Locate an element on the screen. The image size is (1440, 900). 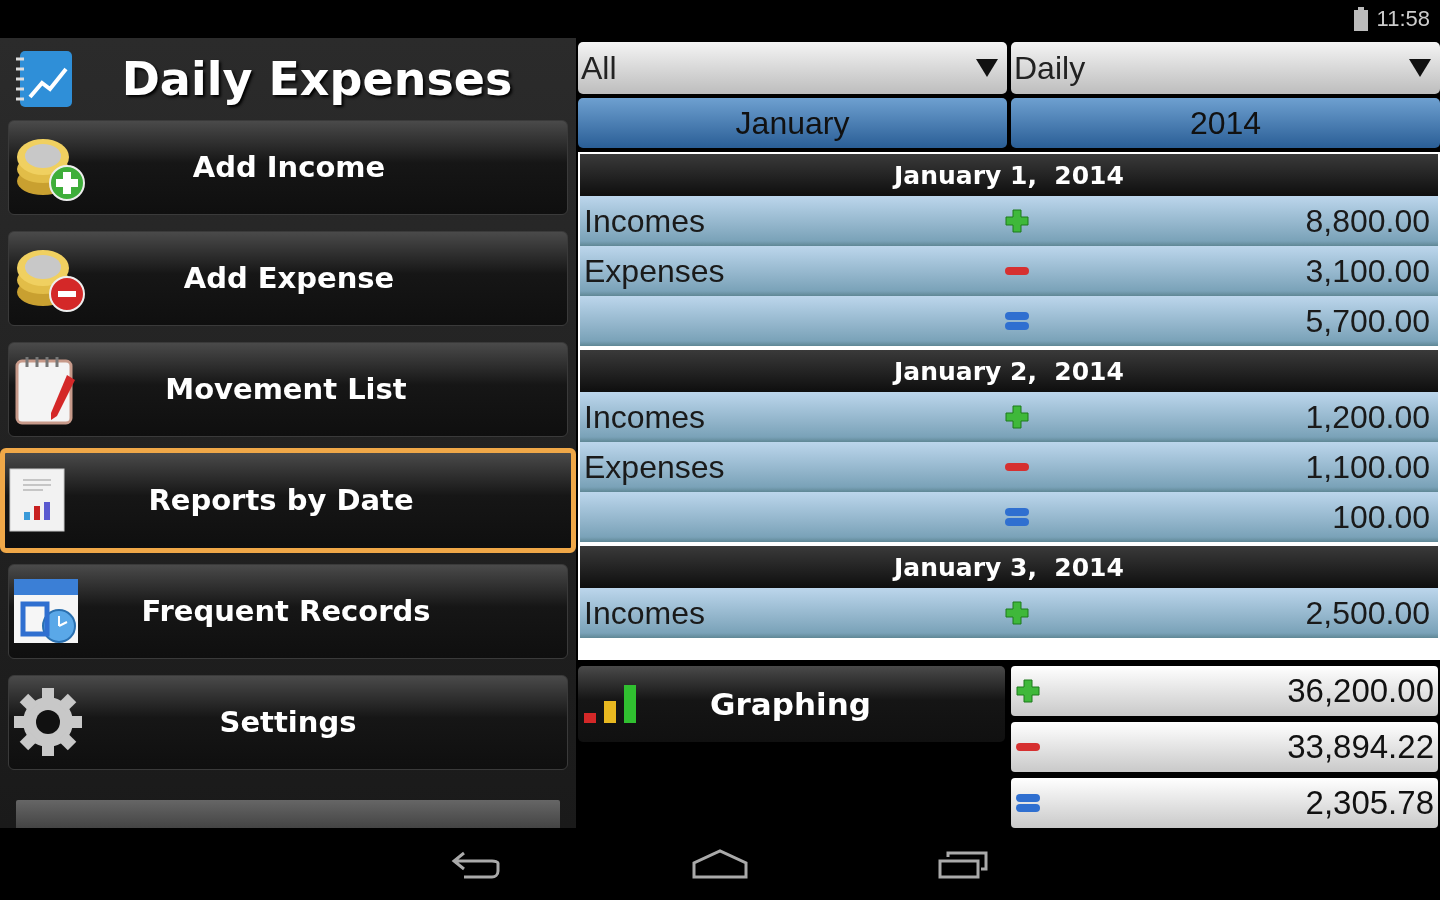
report-chart-icon is located at coordinates (37, 500).